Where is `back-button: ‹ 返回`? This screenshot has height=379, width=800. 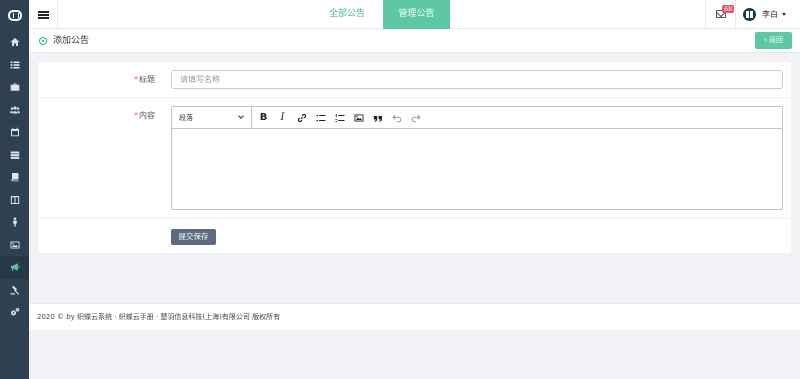
back-button: ‹ 返回 is located at coordinates (773, 40).